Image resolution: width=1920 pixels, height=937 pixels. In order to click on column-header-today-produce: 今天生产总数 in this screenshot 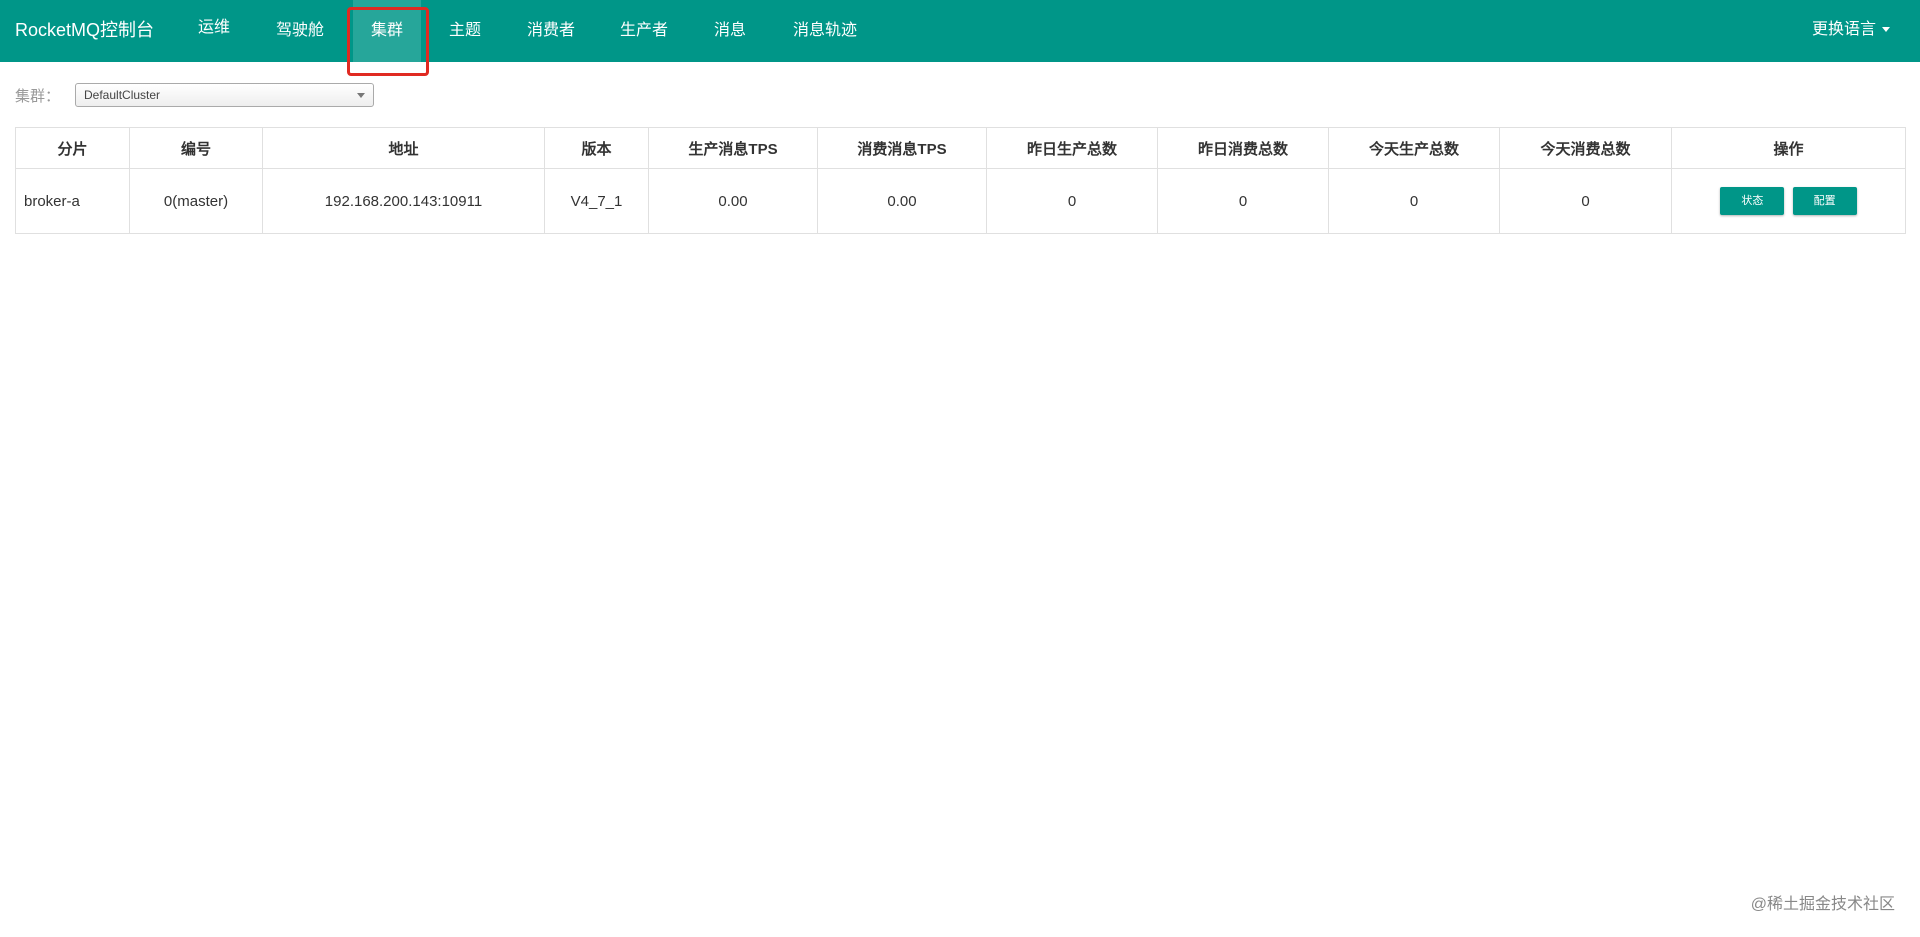, I will do `click(1414, 148)`.